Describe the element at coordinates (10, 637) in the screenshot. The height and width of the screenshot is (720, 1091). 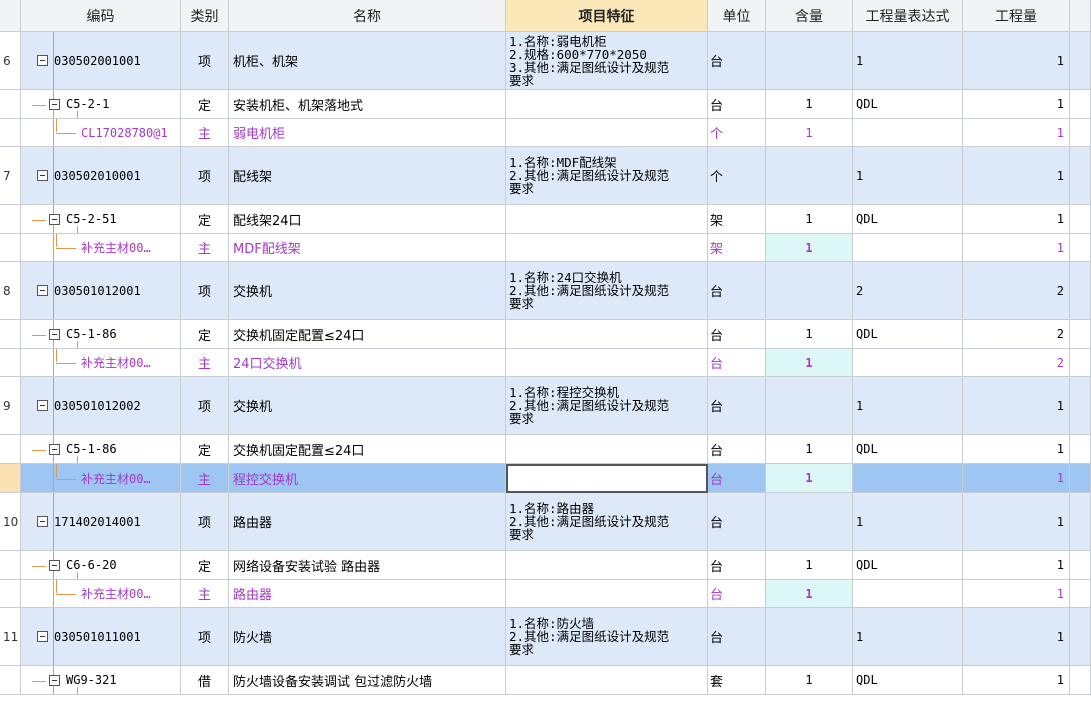
I see `row-index: 11` at that location.